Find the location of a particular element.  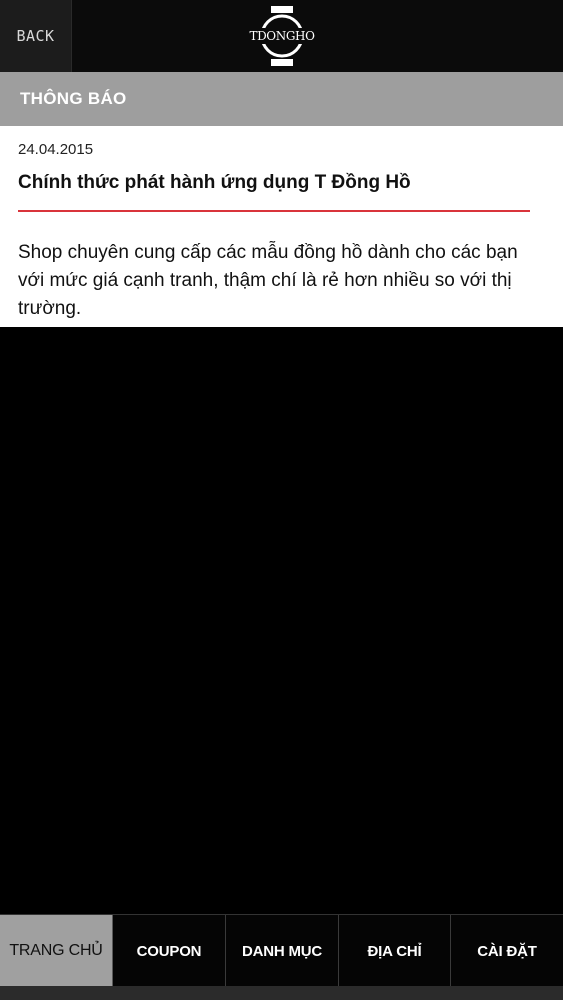

notification-title: Chính thức phát hành ứng dụng T Đồng Hồ is located at coordinates (214, 182).